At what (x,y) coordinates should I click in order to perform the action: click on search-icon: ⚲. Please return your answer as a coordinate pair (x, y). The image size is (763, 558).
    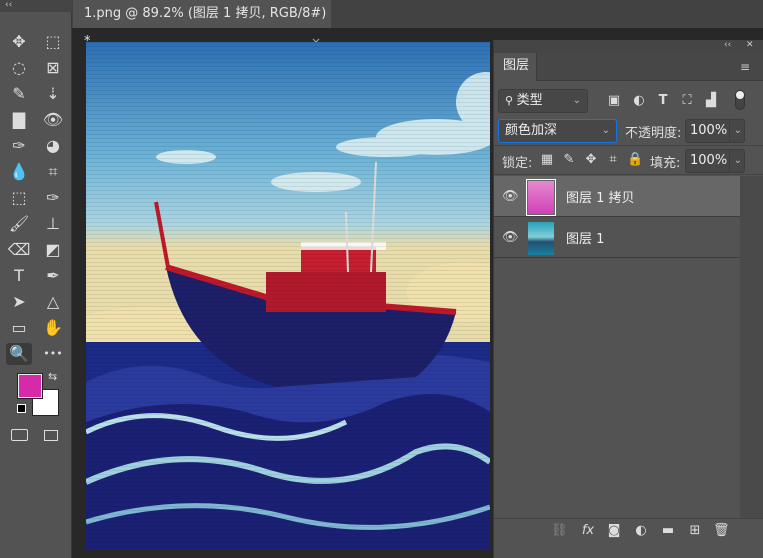
    Looking at the image, I should click on (511, 100).